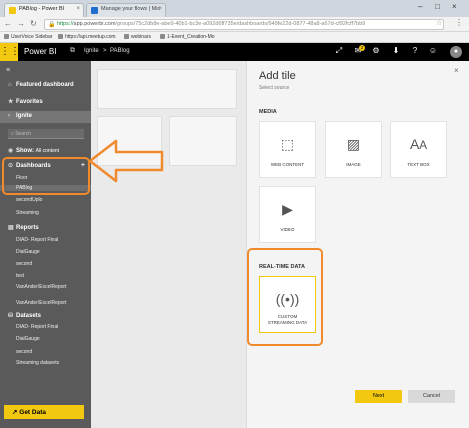 The image size is (469, 428). Describe the element at coordinates (10, 85) in the screenshot. I see `home-icon: ⌂` at that location.